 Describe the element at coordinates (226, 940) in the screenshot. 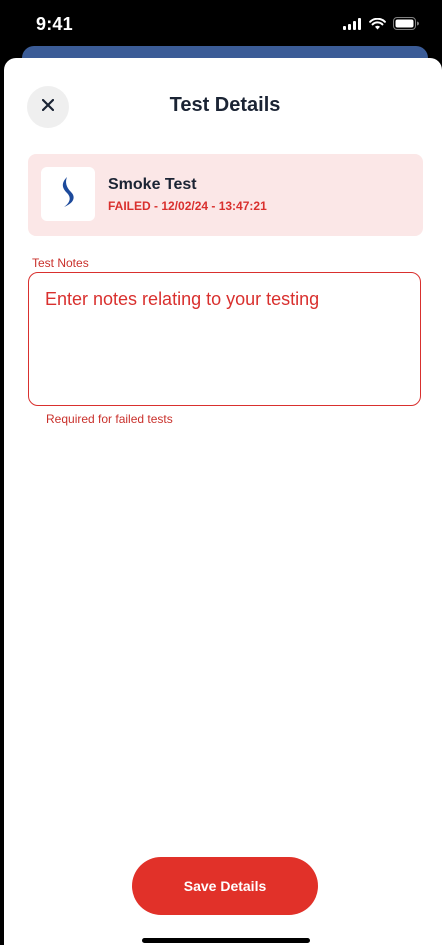

I see `home-indicator` at that location.